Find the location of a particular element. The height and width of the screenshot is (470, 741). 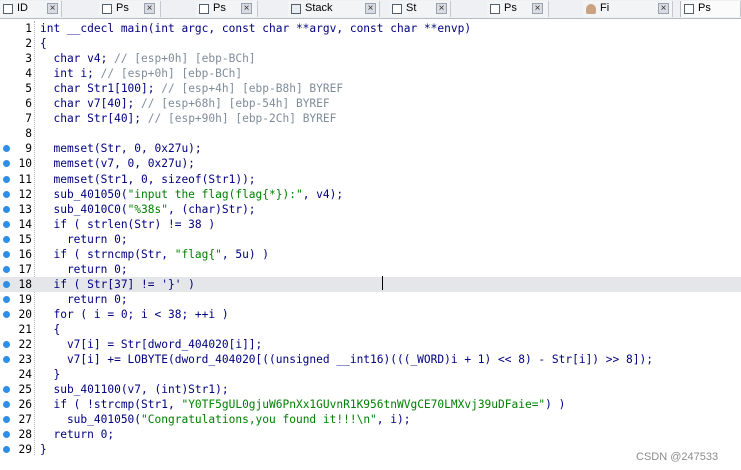

line-number: 29 is located at coordinates (25, 450).